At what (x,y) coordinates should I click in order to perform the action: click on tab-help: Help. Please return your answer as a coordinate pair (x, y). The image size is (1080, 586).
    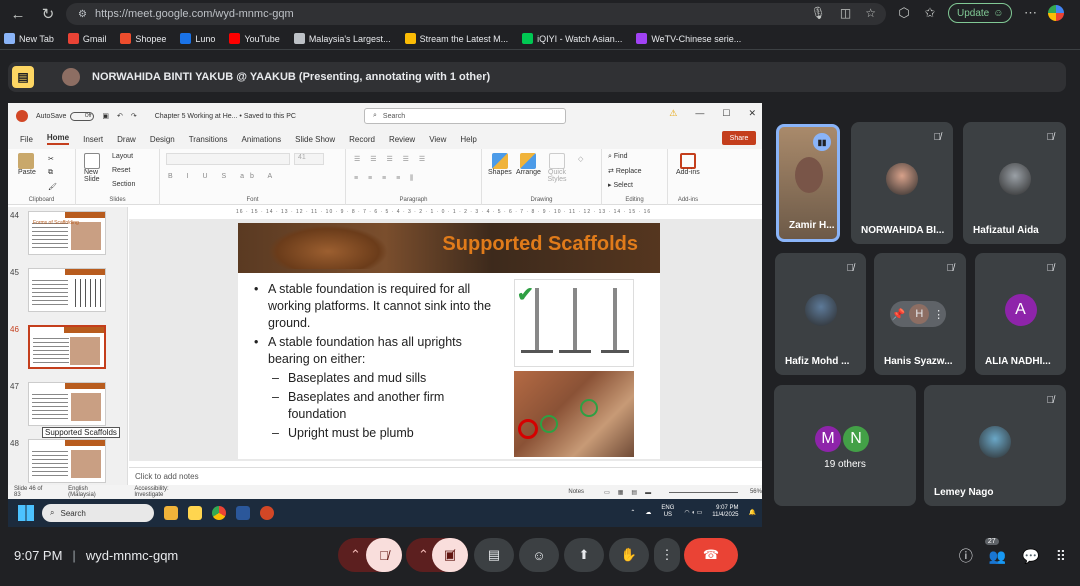
    Looking at the image, I should click on (468, 139).